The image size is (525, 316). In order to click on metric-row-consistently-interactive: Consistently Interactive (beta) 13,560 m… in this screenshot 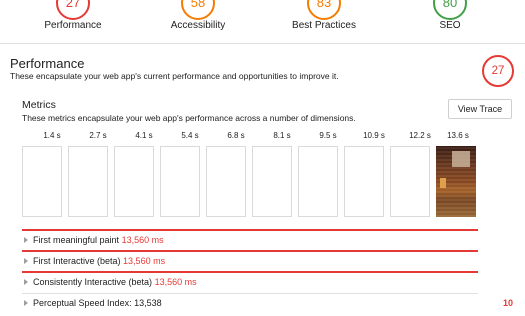, I will do `click(250, 283)`.